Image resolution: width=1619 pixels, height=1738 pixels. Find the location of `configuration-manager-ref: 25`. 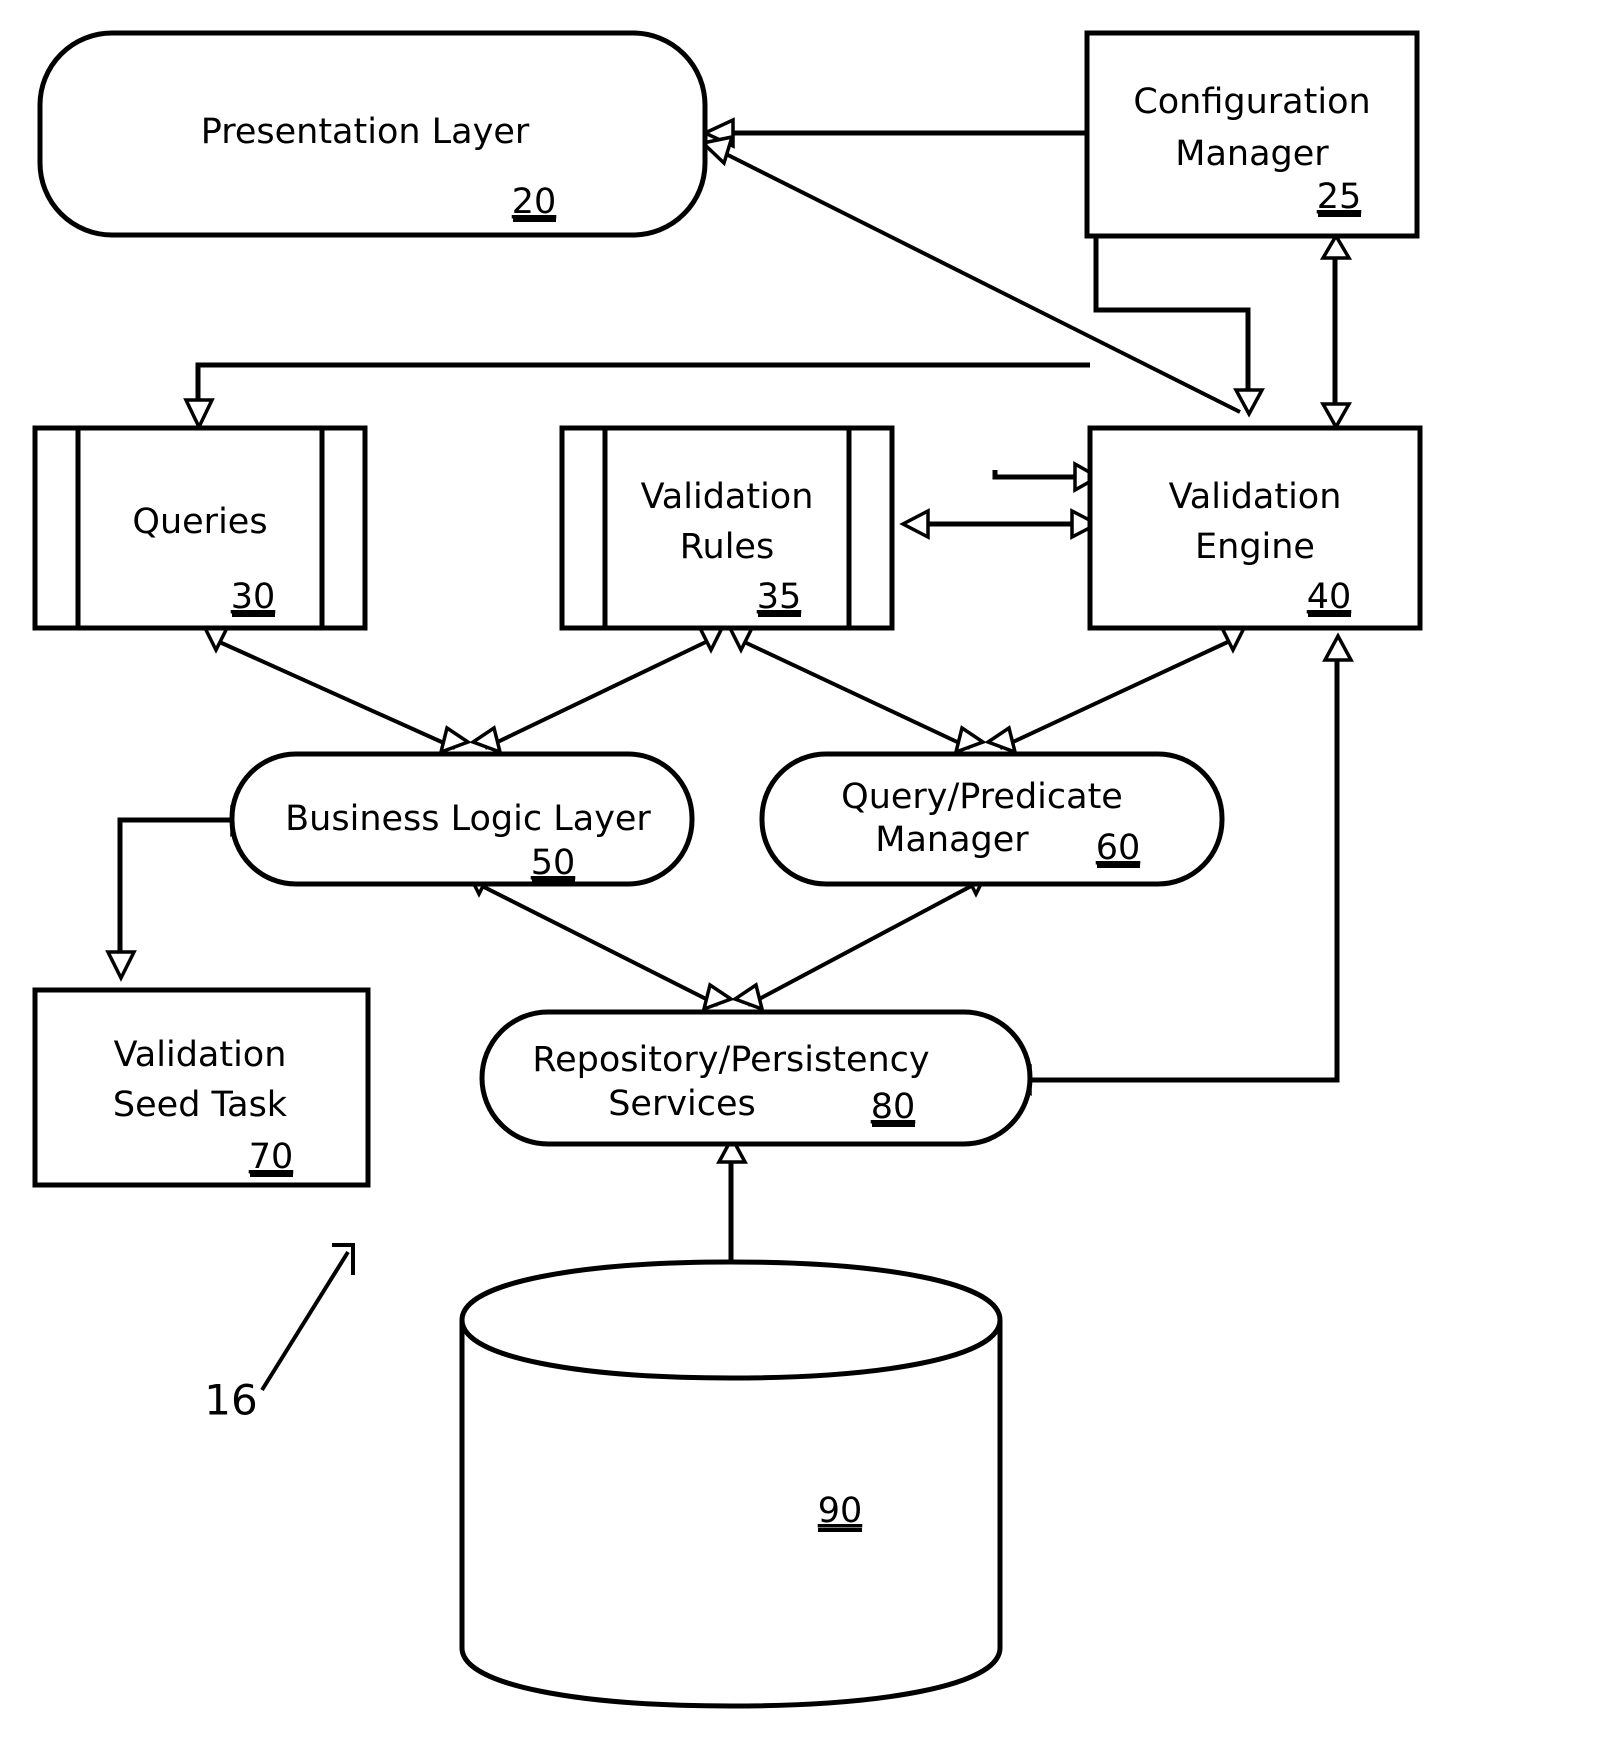

configuration-manager-ref: 25 is located at coordinates (1339, 197).